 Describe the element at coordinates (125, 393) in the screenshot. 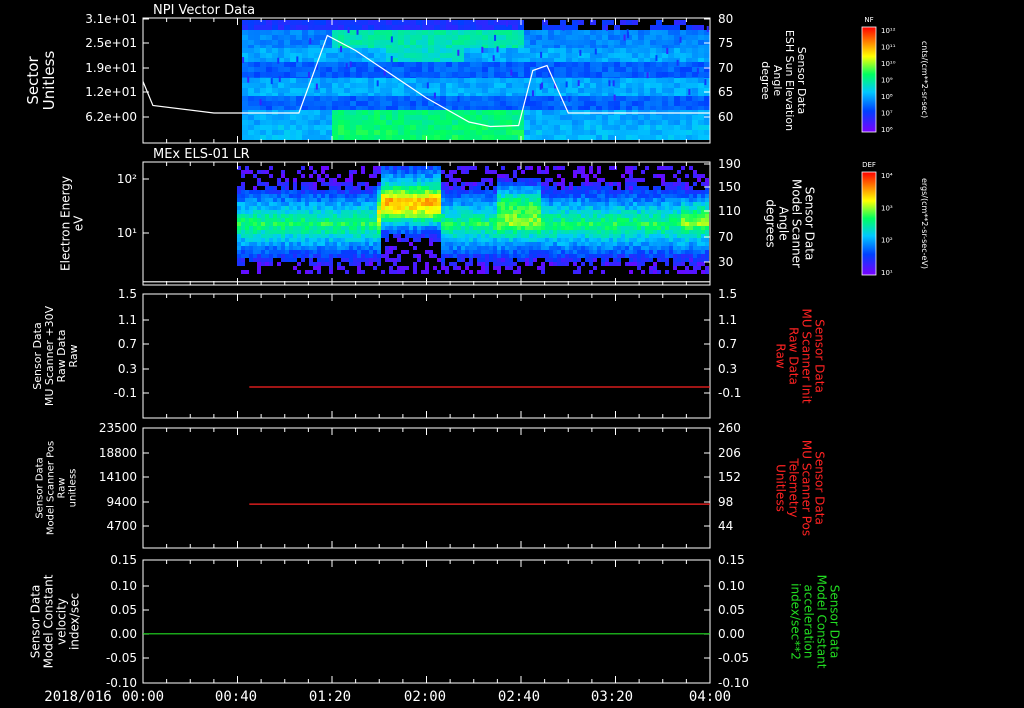

I see `y-tick-label-left: -0.1` at that location.